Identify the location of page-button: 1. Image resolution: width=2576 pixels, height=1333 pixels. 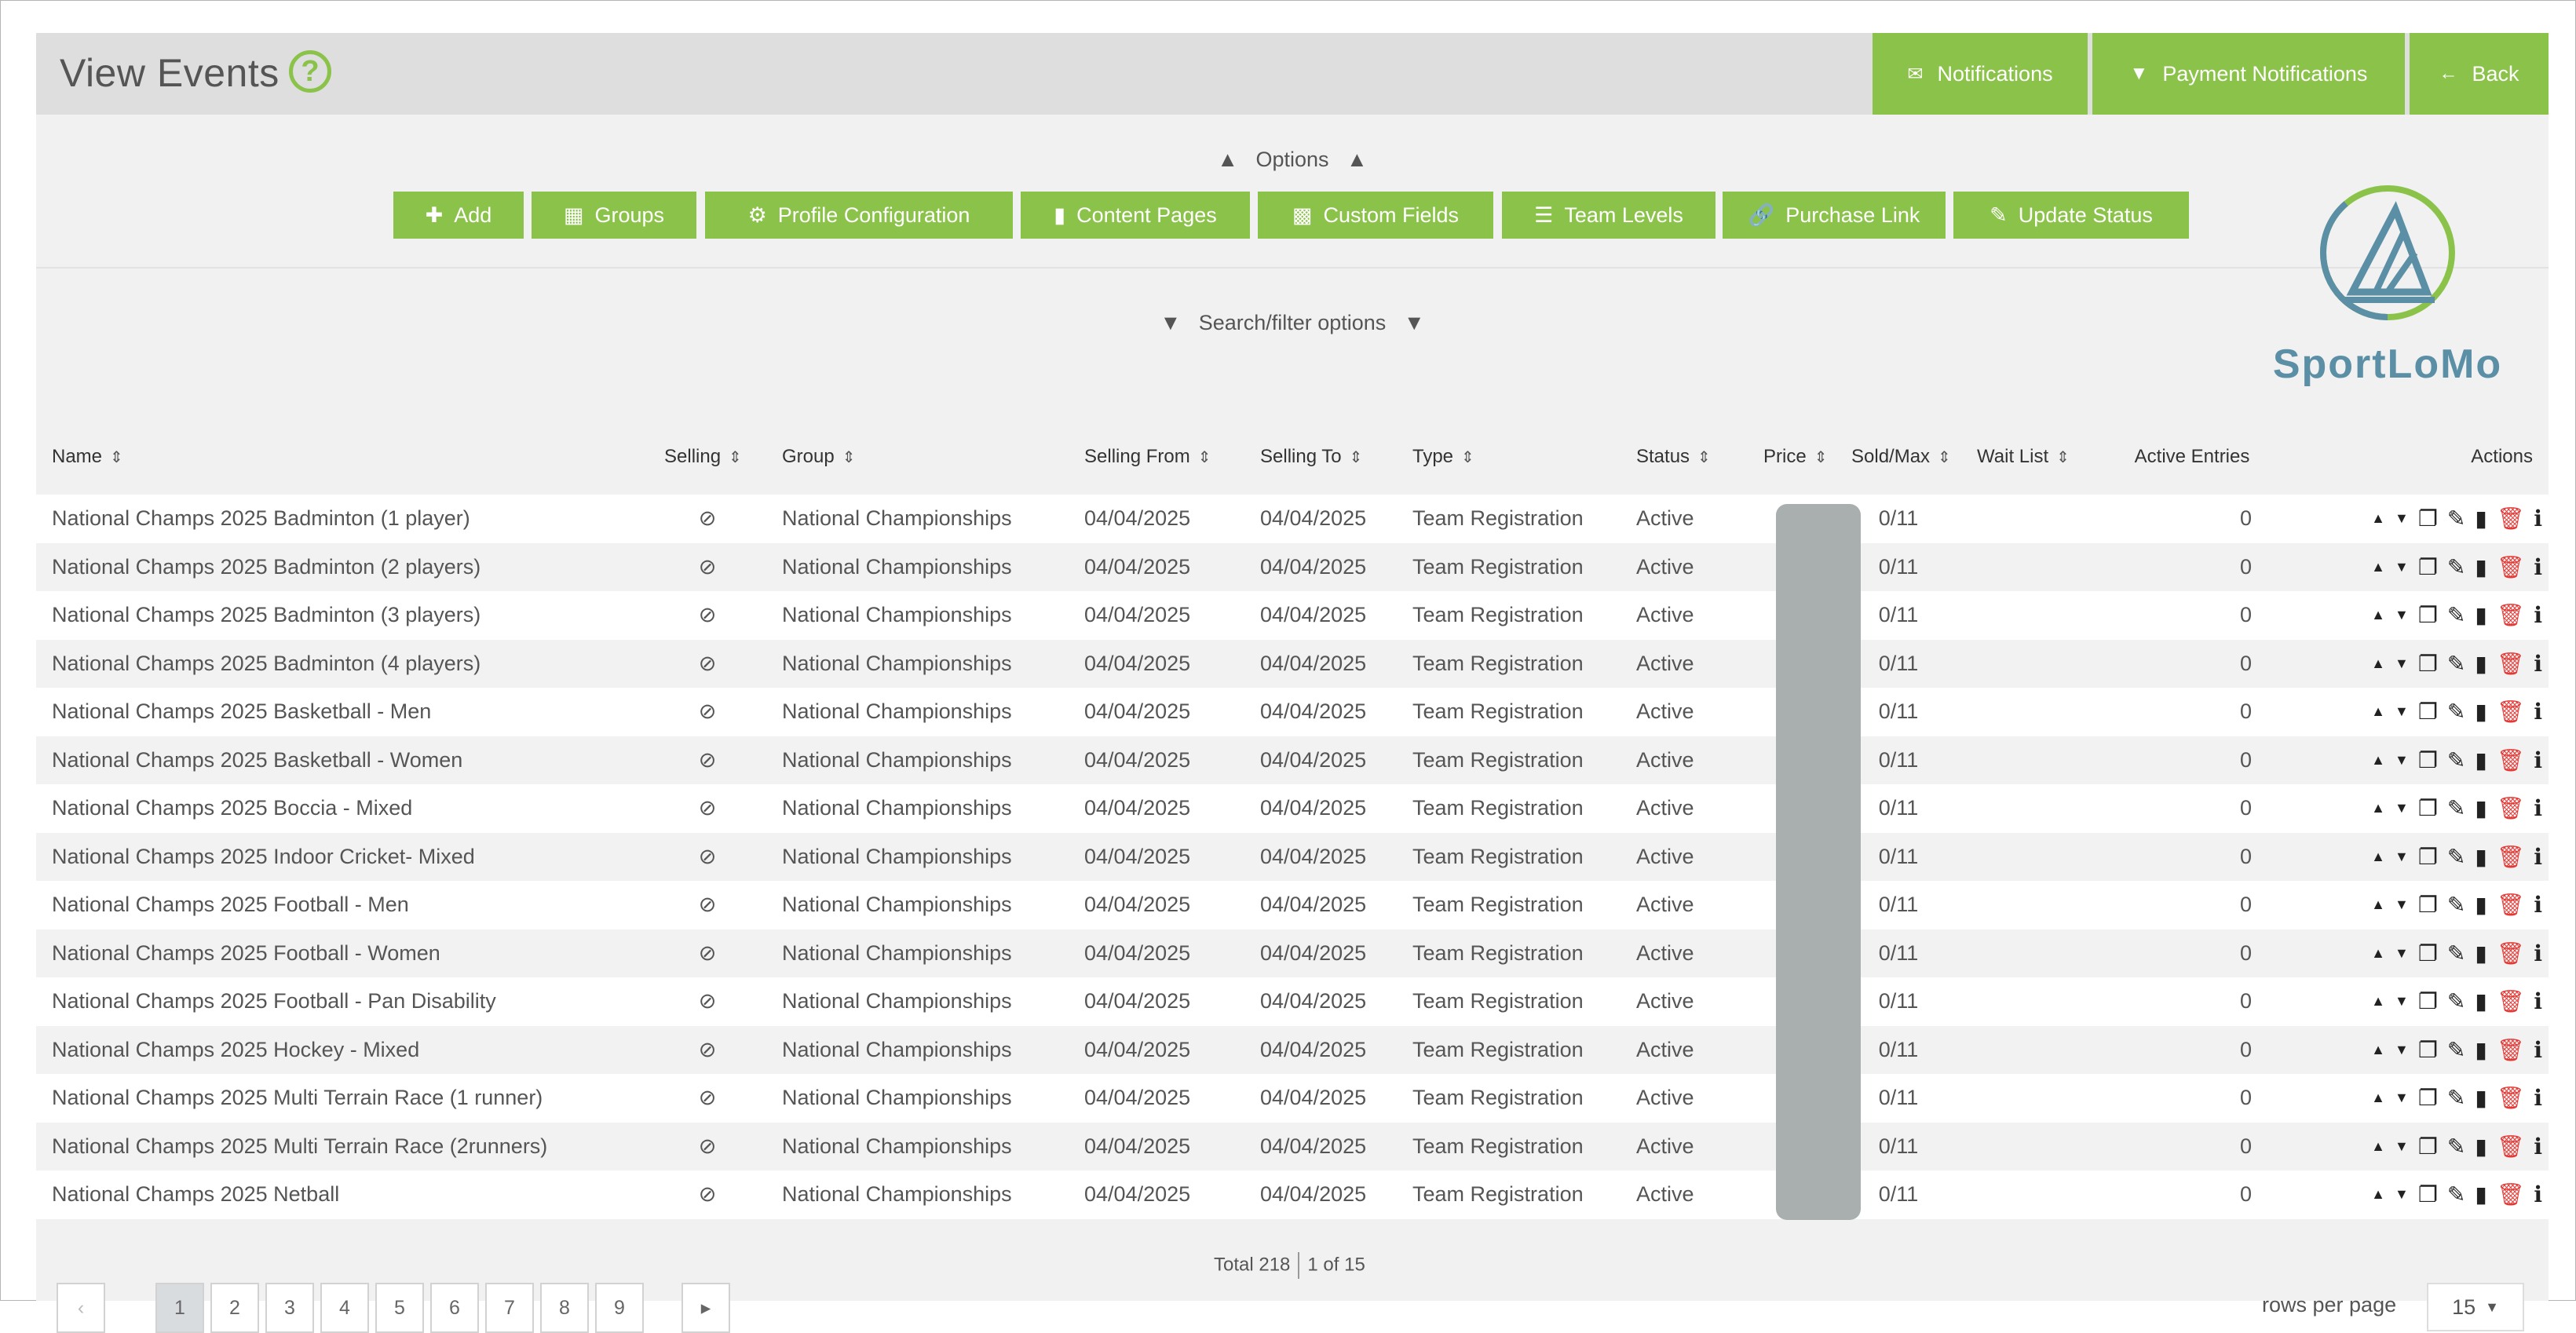
(179, 1308).